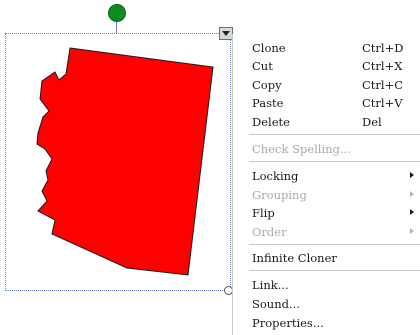 The width and height of the screenshot is (420, 335). What do you see at coordinates (326, 47) in the screenshot?
I see `menu-item-clone: Clone Ctrl+D` at bounding box center [326, 47].